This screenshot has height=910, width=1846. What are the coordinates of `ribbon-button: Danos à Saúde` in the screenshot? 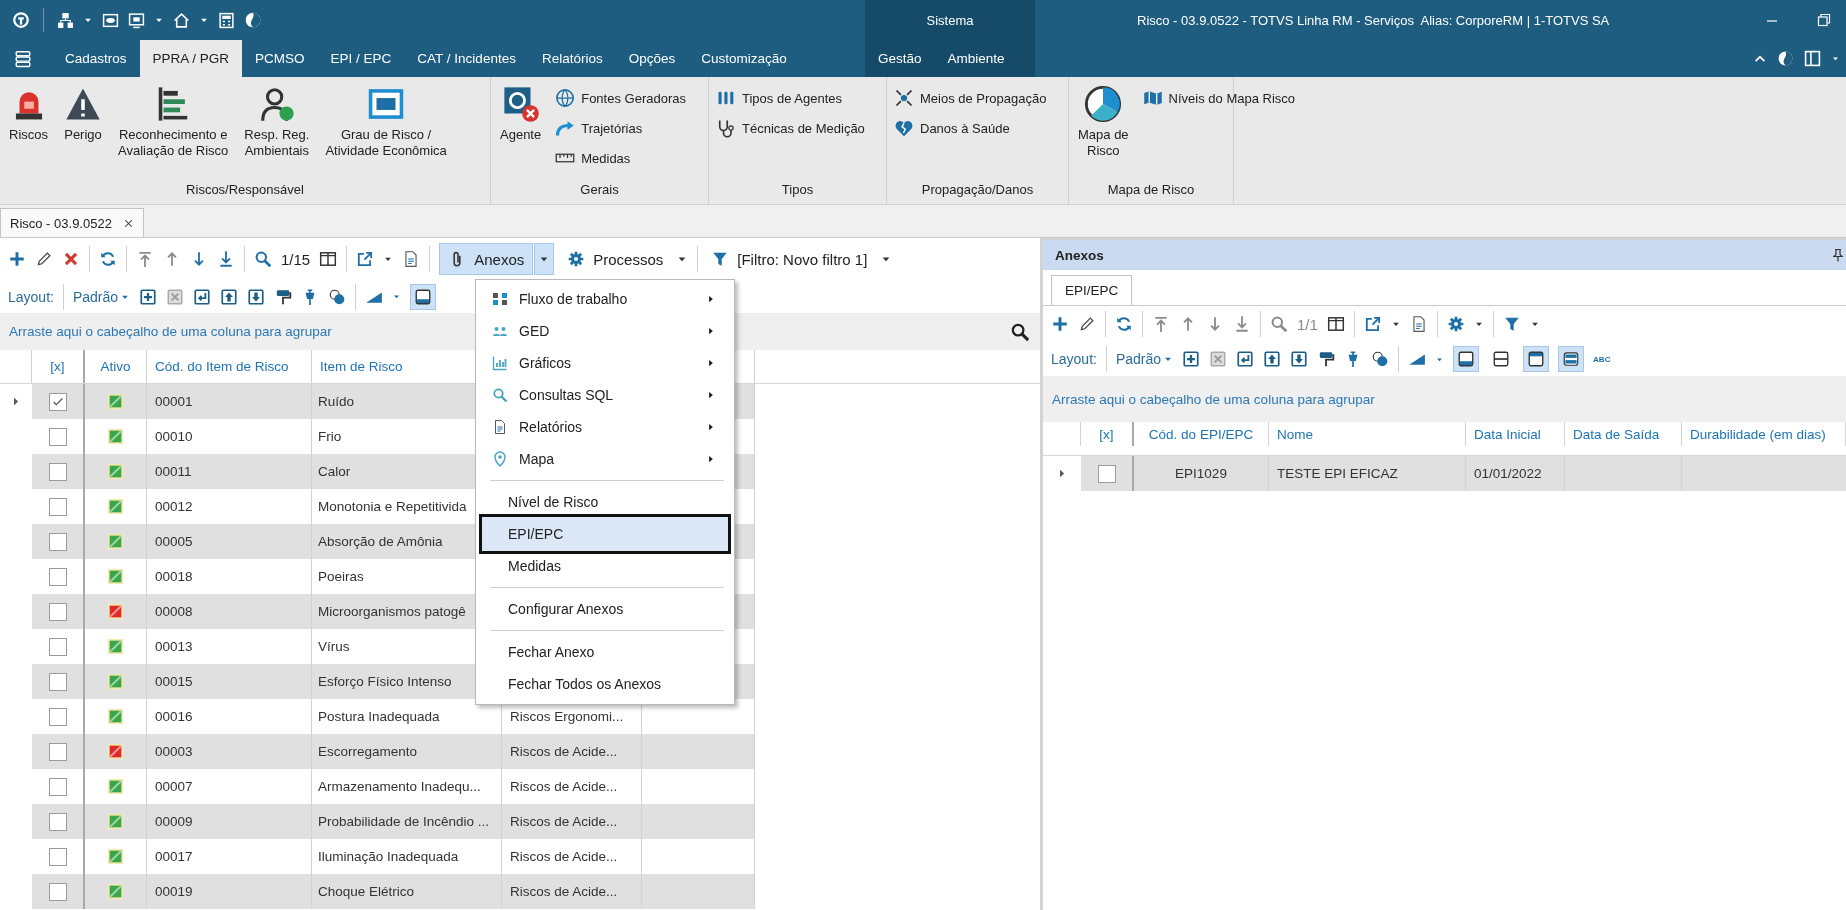 It's located at (970, 128).